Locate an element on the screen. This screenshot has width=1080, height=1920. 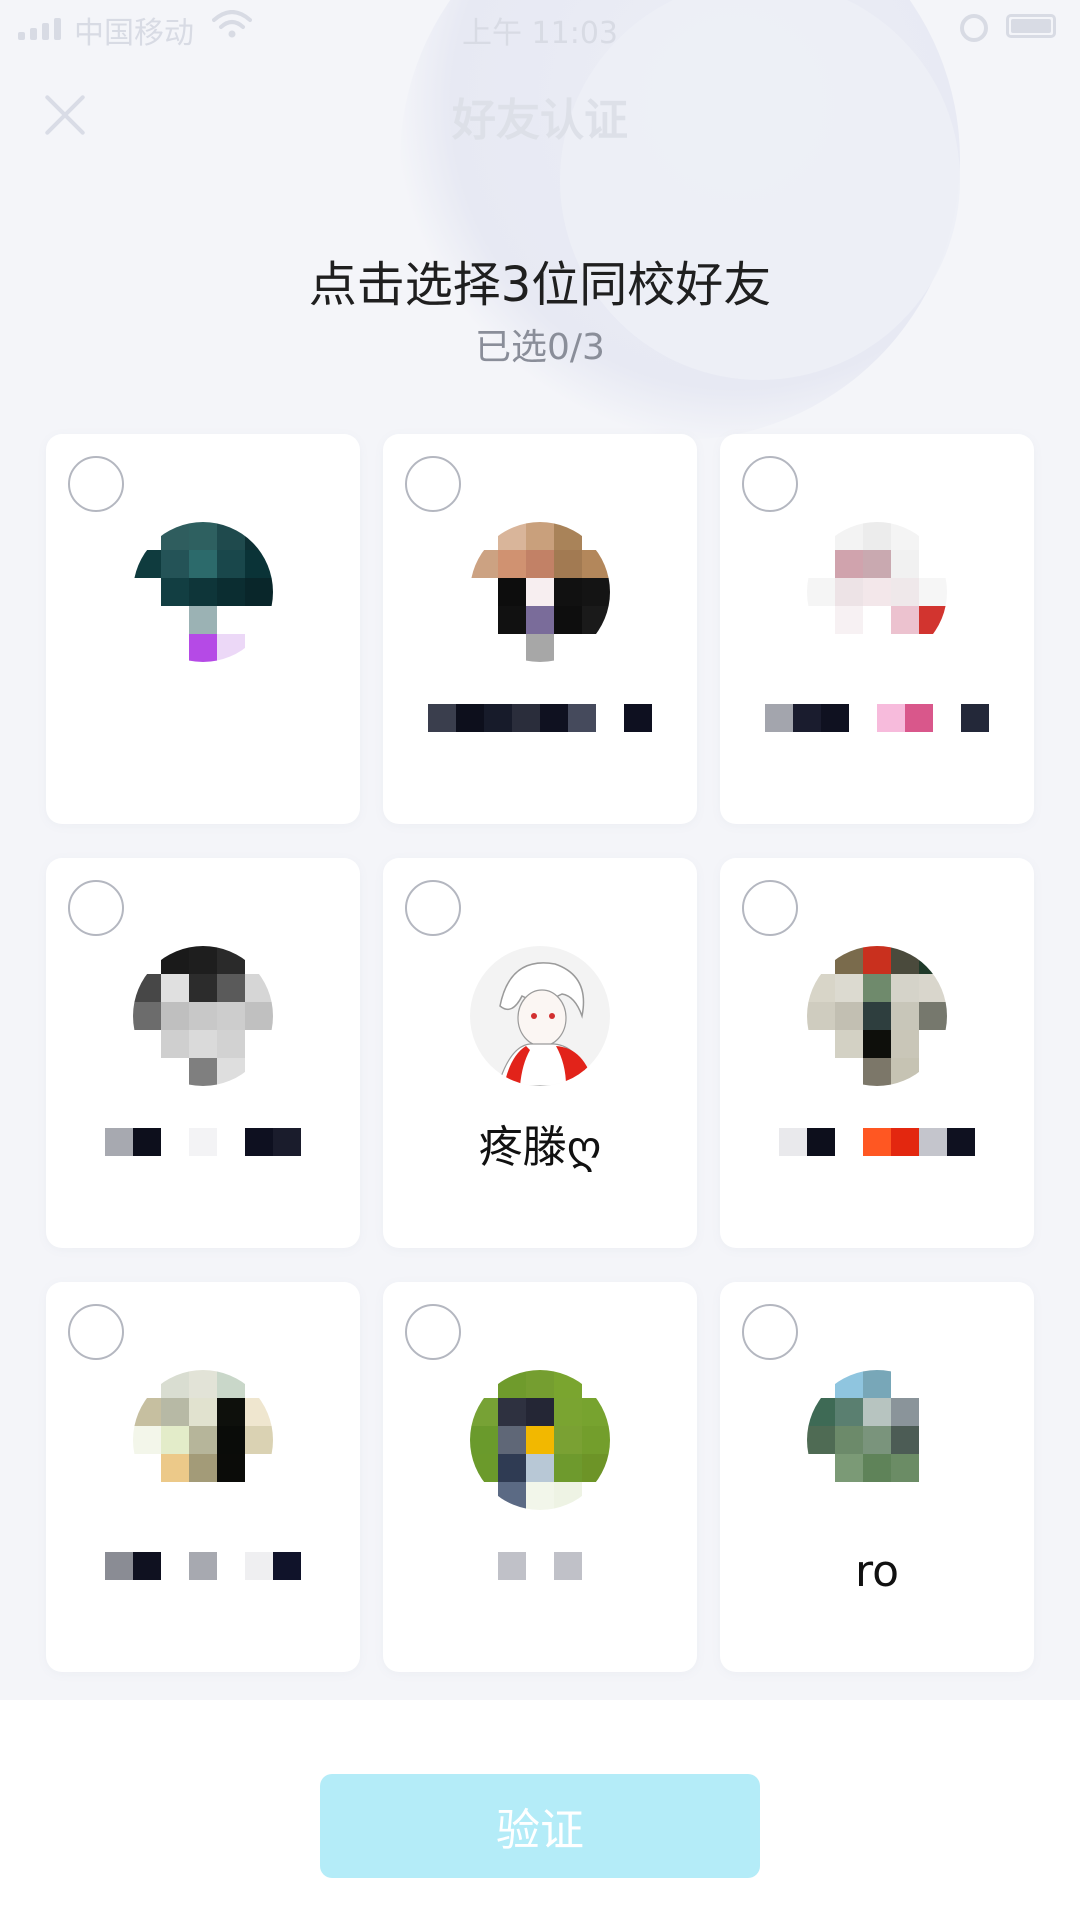
nav-title: 好友认证 is located at coordinates (540, 120).